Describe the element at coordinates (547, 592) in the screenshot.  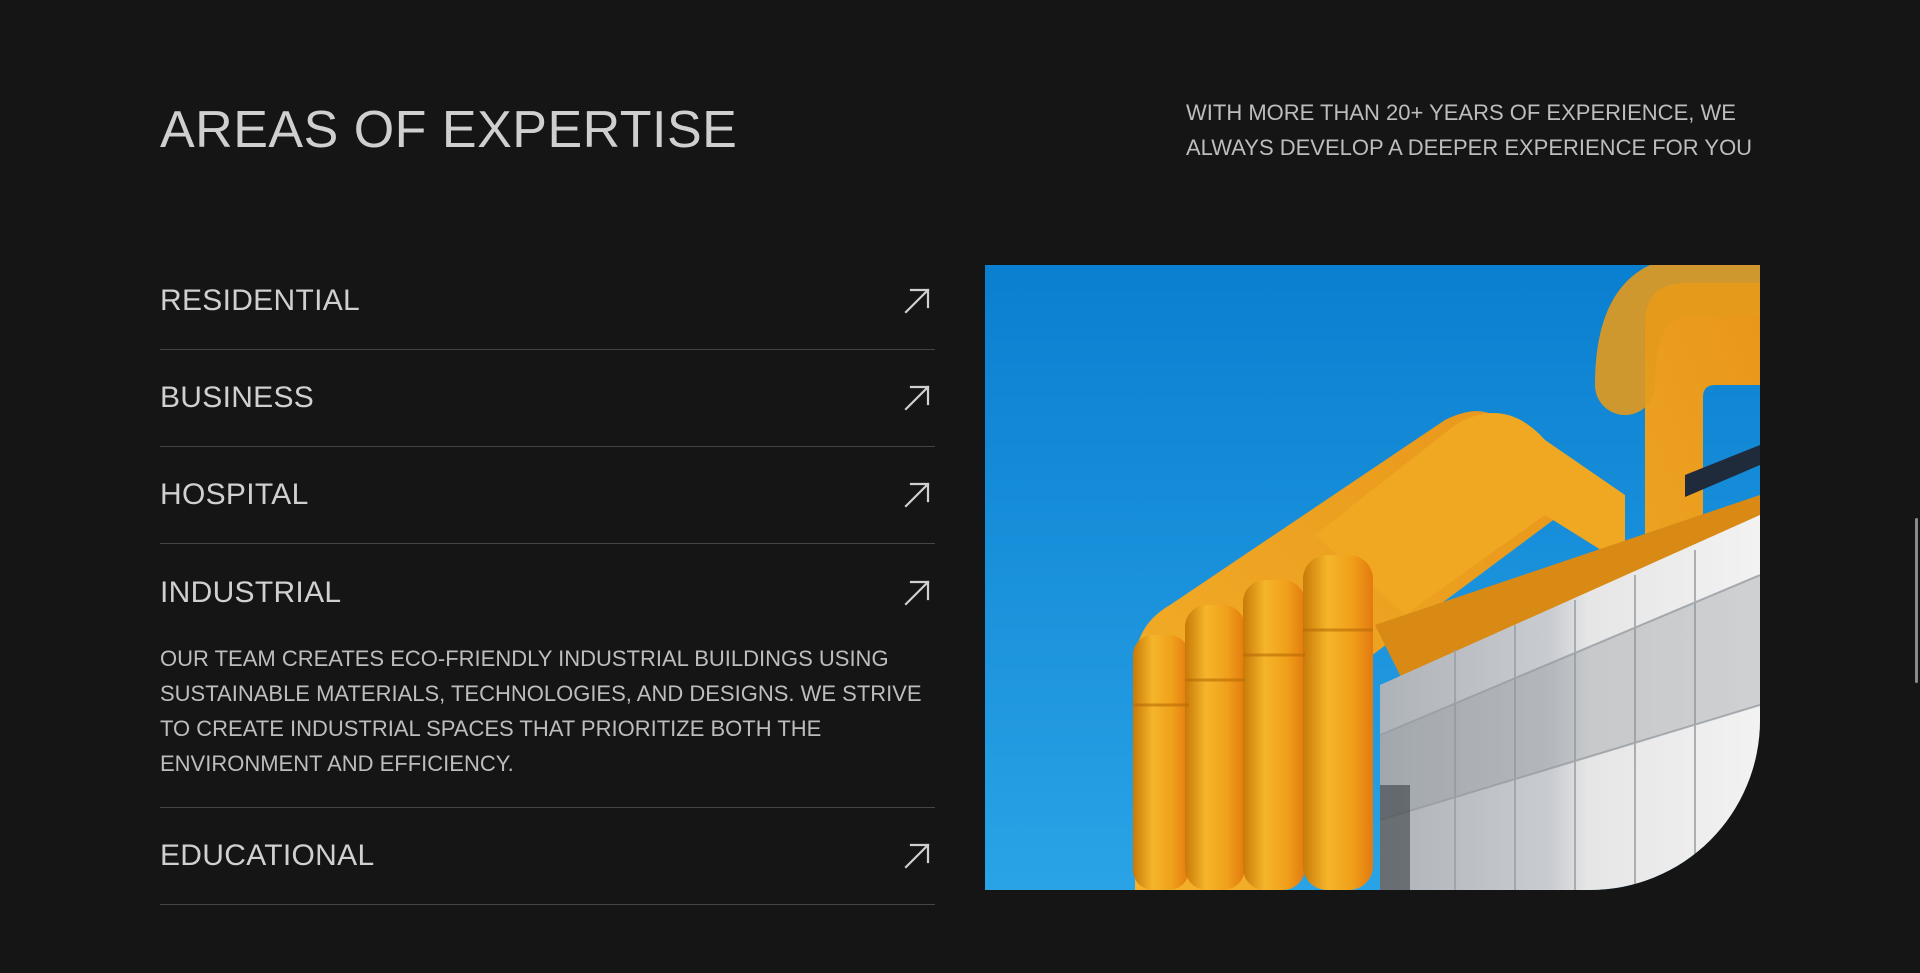
I see `accordion-header-industrial: INDUSTRIAL` at that location.